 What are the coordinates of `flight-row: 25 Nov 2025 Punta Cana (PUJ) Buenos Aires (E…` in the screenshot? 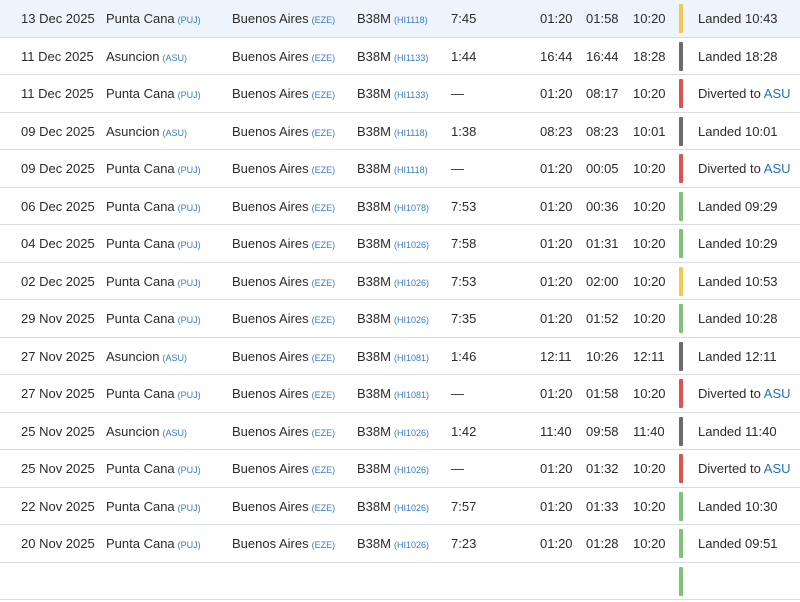 It's located at (400, 469).